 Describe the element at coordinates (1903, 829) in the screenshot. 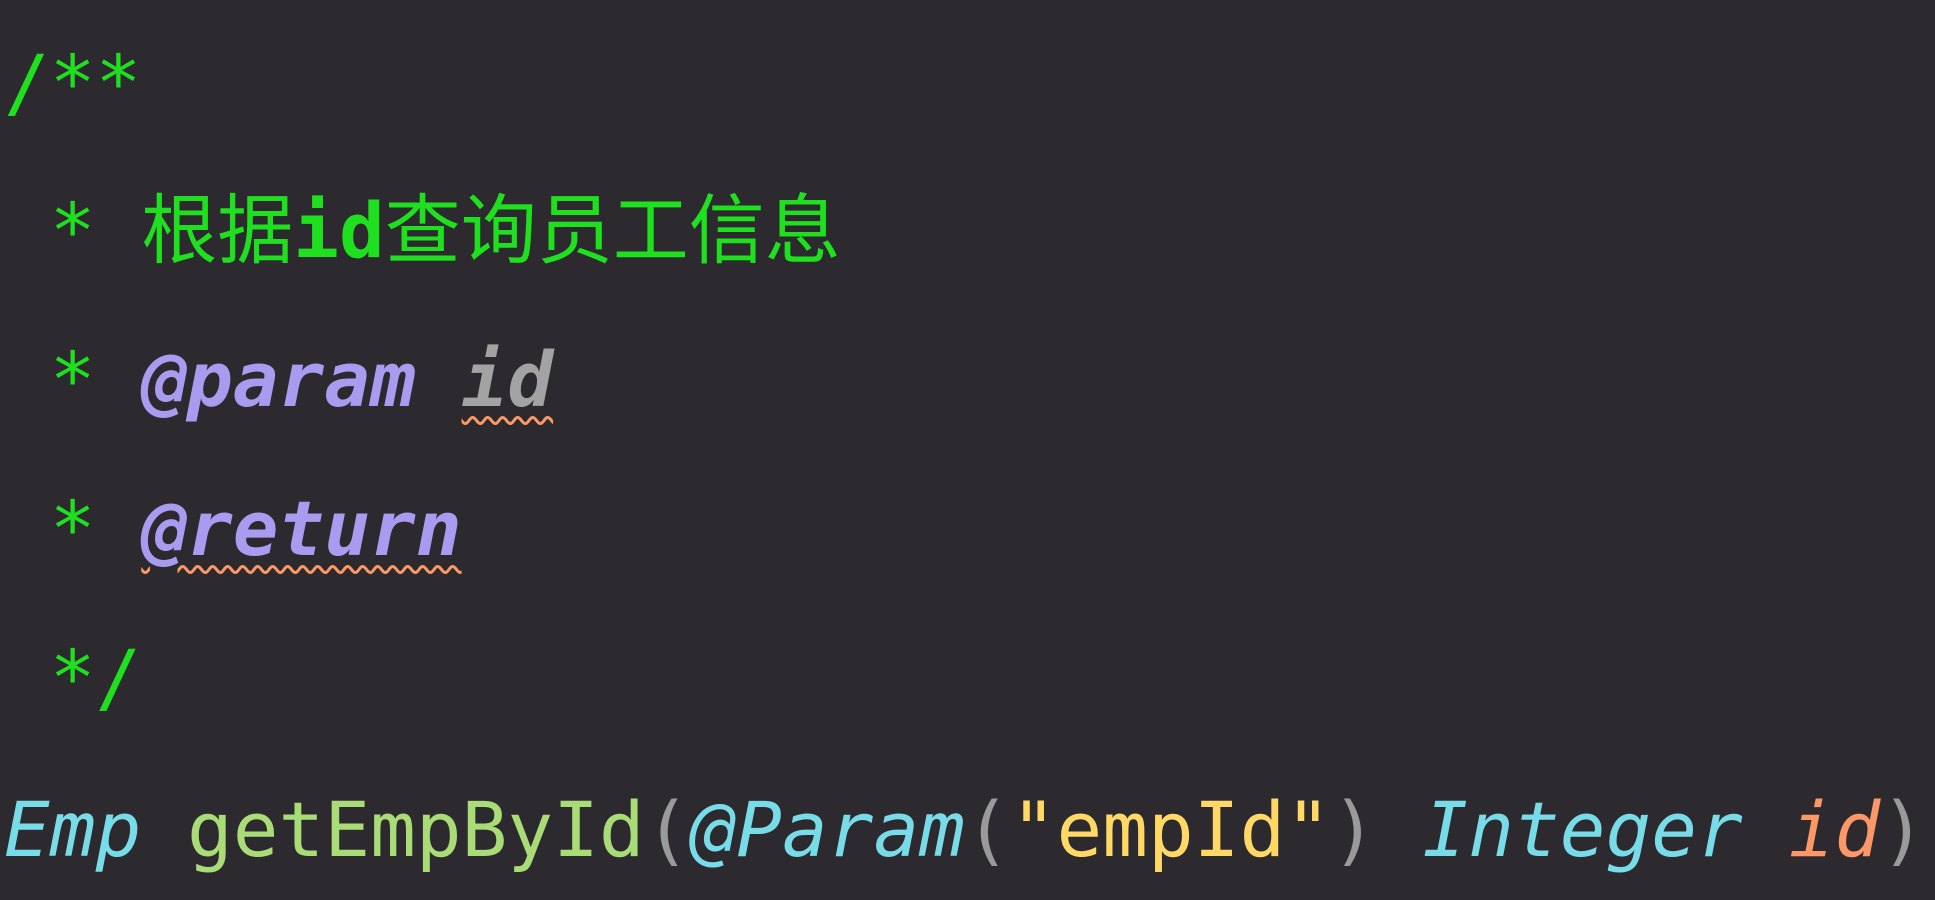

I see `paren-close: )` at that location.